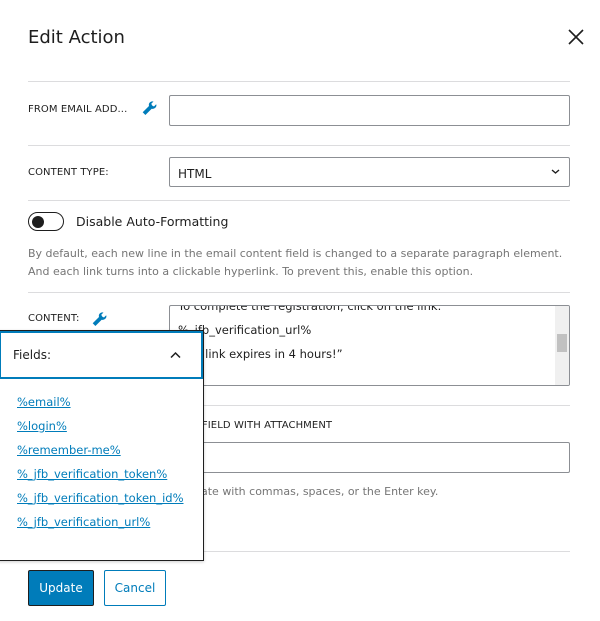 The image size is (600, 621). What do you see at coordinates (245, 330) in the screenshot?
I see `content-line: %_jfb_verification_url%` at bounding box center [245, 330].